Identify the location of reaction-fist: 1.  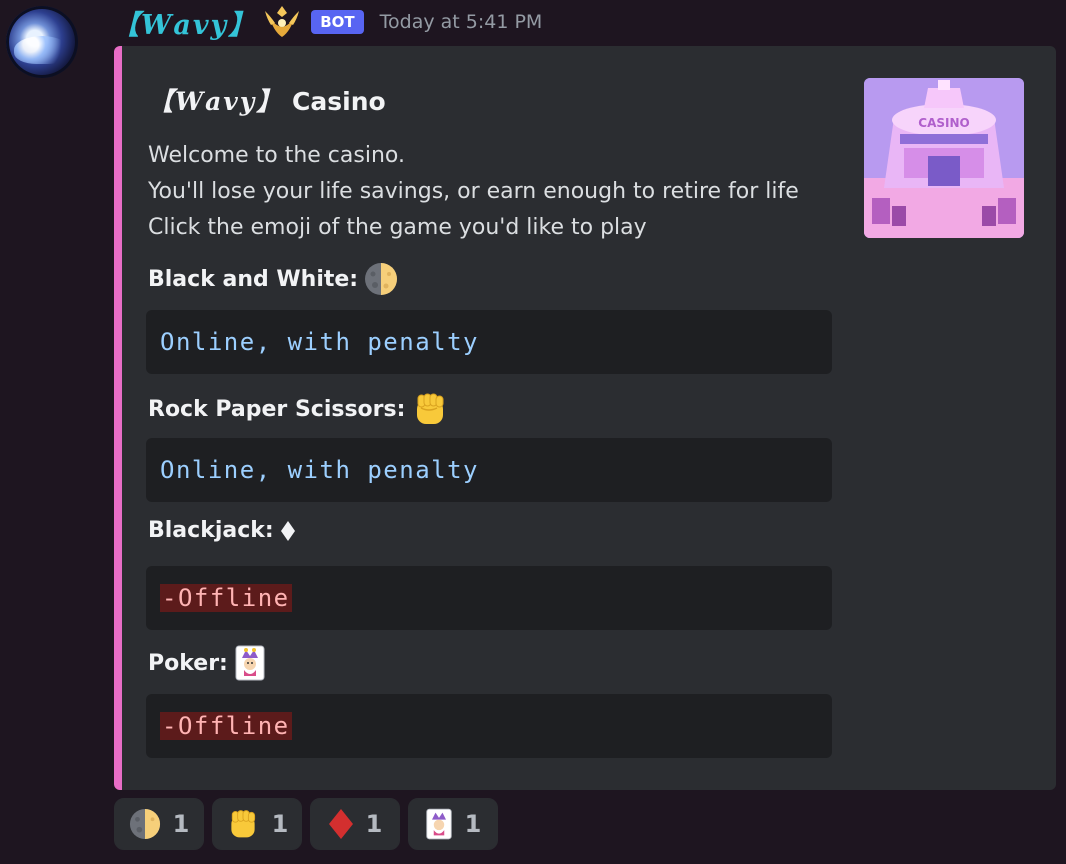
(257, 824).